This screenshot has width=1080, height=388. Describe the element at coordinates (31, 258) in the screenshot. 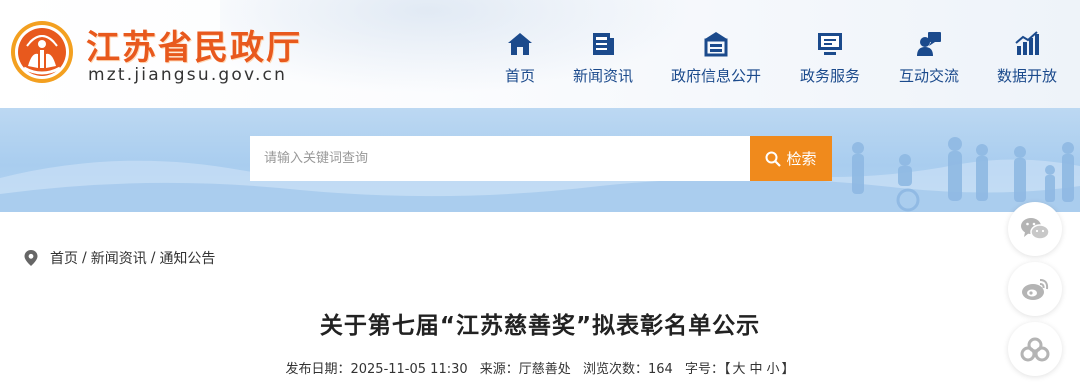

I see `location-pin-icon` at that location.